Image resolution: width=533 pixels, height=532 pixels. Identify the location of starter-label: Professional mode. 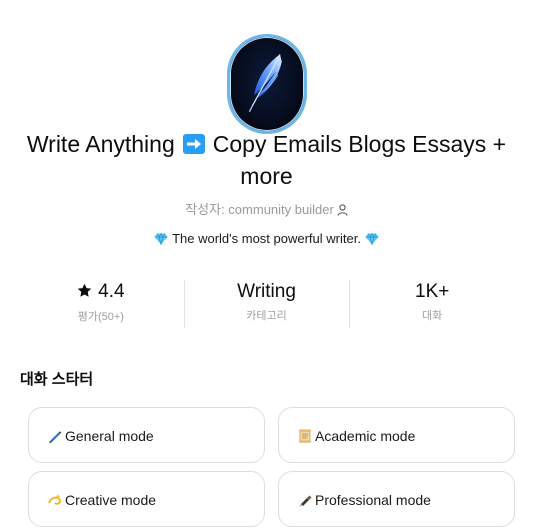
(373, 500).